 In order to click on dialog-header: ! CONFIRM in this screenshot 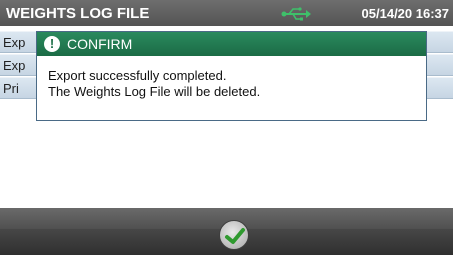, I will do `click(231, 44)`.